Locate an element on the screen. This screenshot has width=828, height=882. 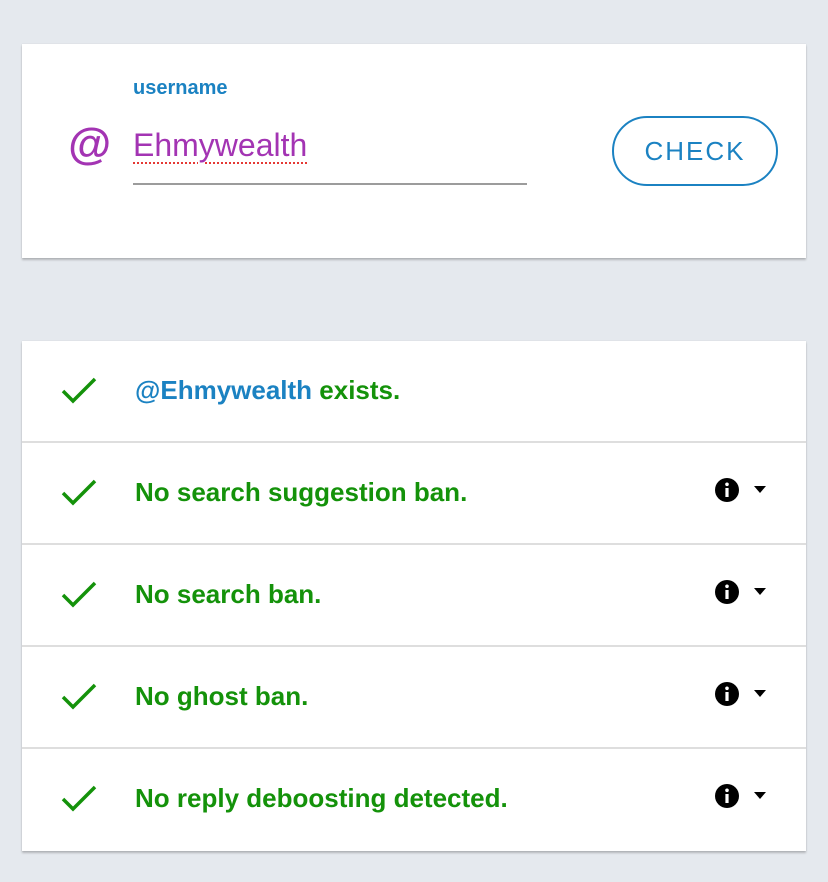
username-input: Ehmywealth is located at coordinates (330, 154).